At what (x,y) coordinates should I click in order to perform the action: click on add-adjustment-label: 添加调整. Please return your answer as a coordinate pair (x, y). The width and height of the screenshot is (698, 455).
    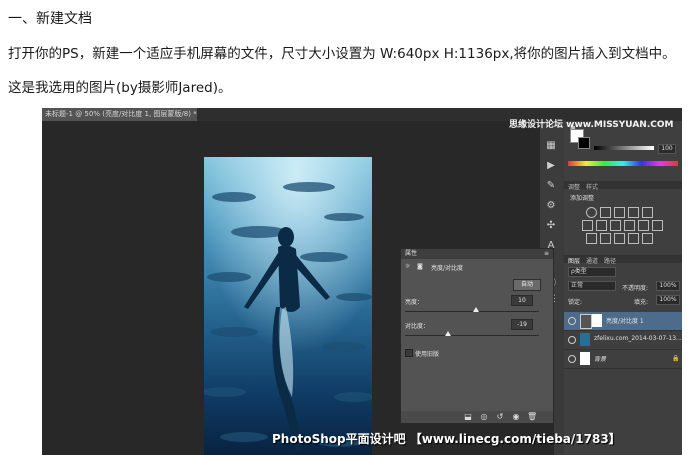
    Looking at the image, I should click on (582, 198).